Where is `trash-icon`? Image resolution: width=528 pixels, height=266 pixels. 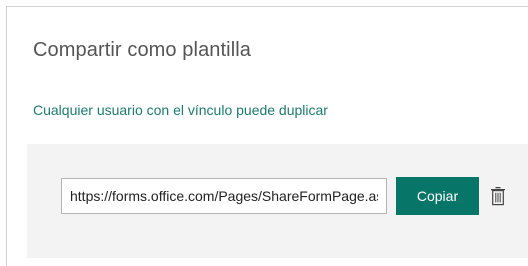 trash-icon is located at coordinates (498, 196).